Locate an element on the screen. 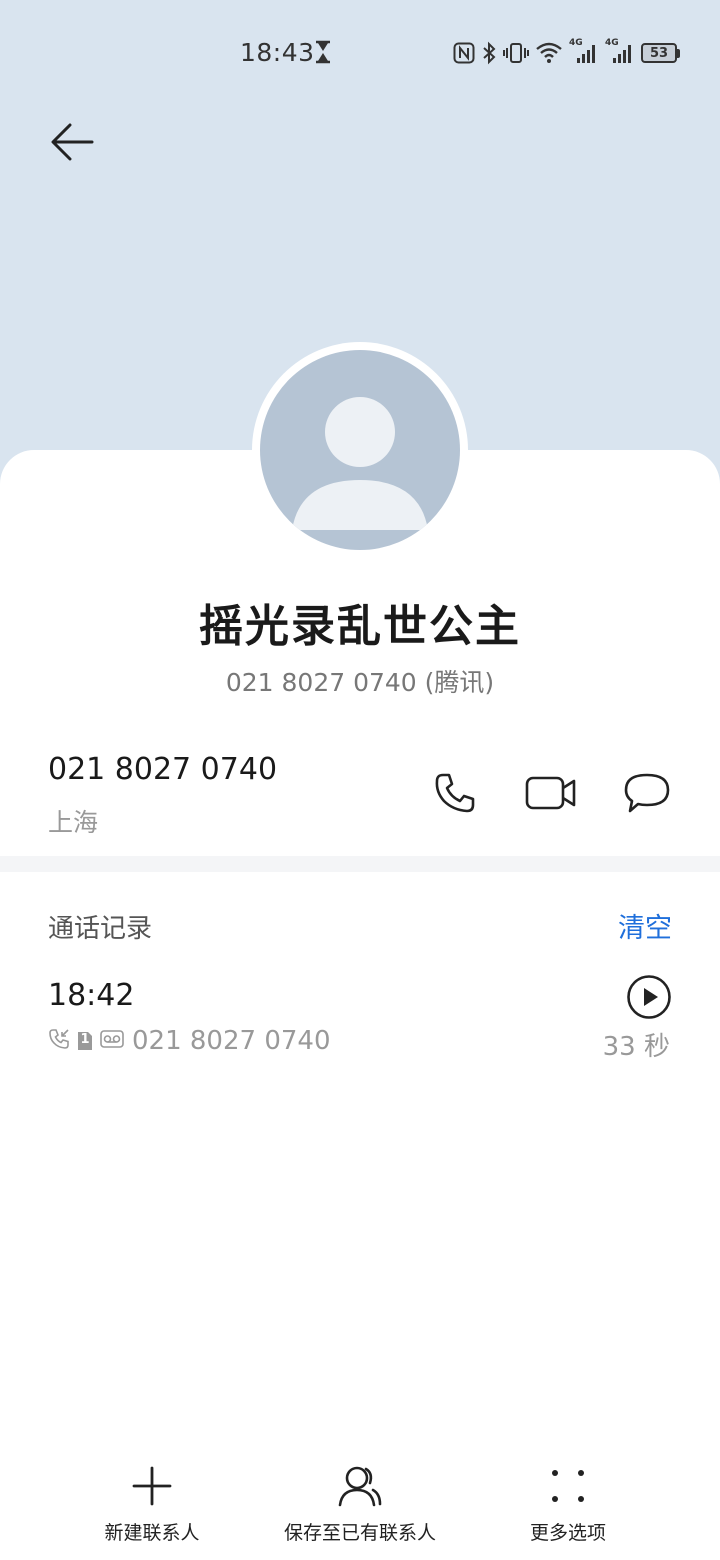  plus-icon is located at coordinates (152, 1486).